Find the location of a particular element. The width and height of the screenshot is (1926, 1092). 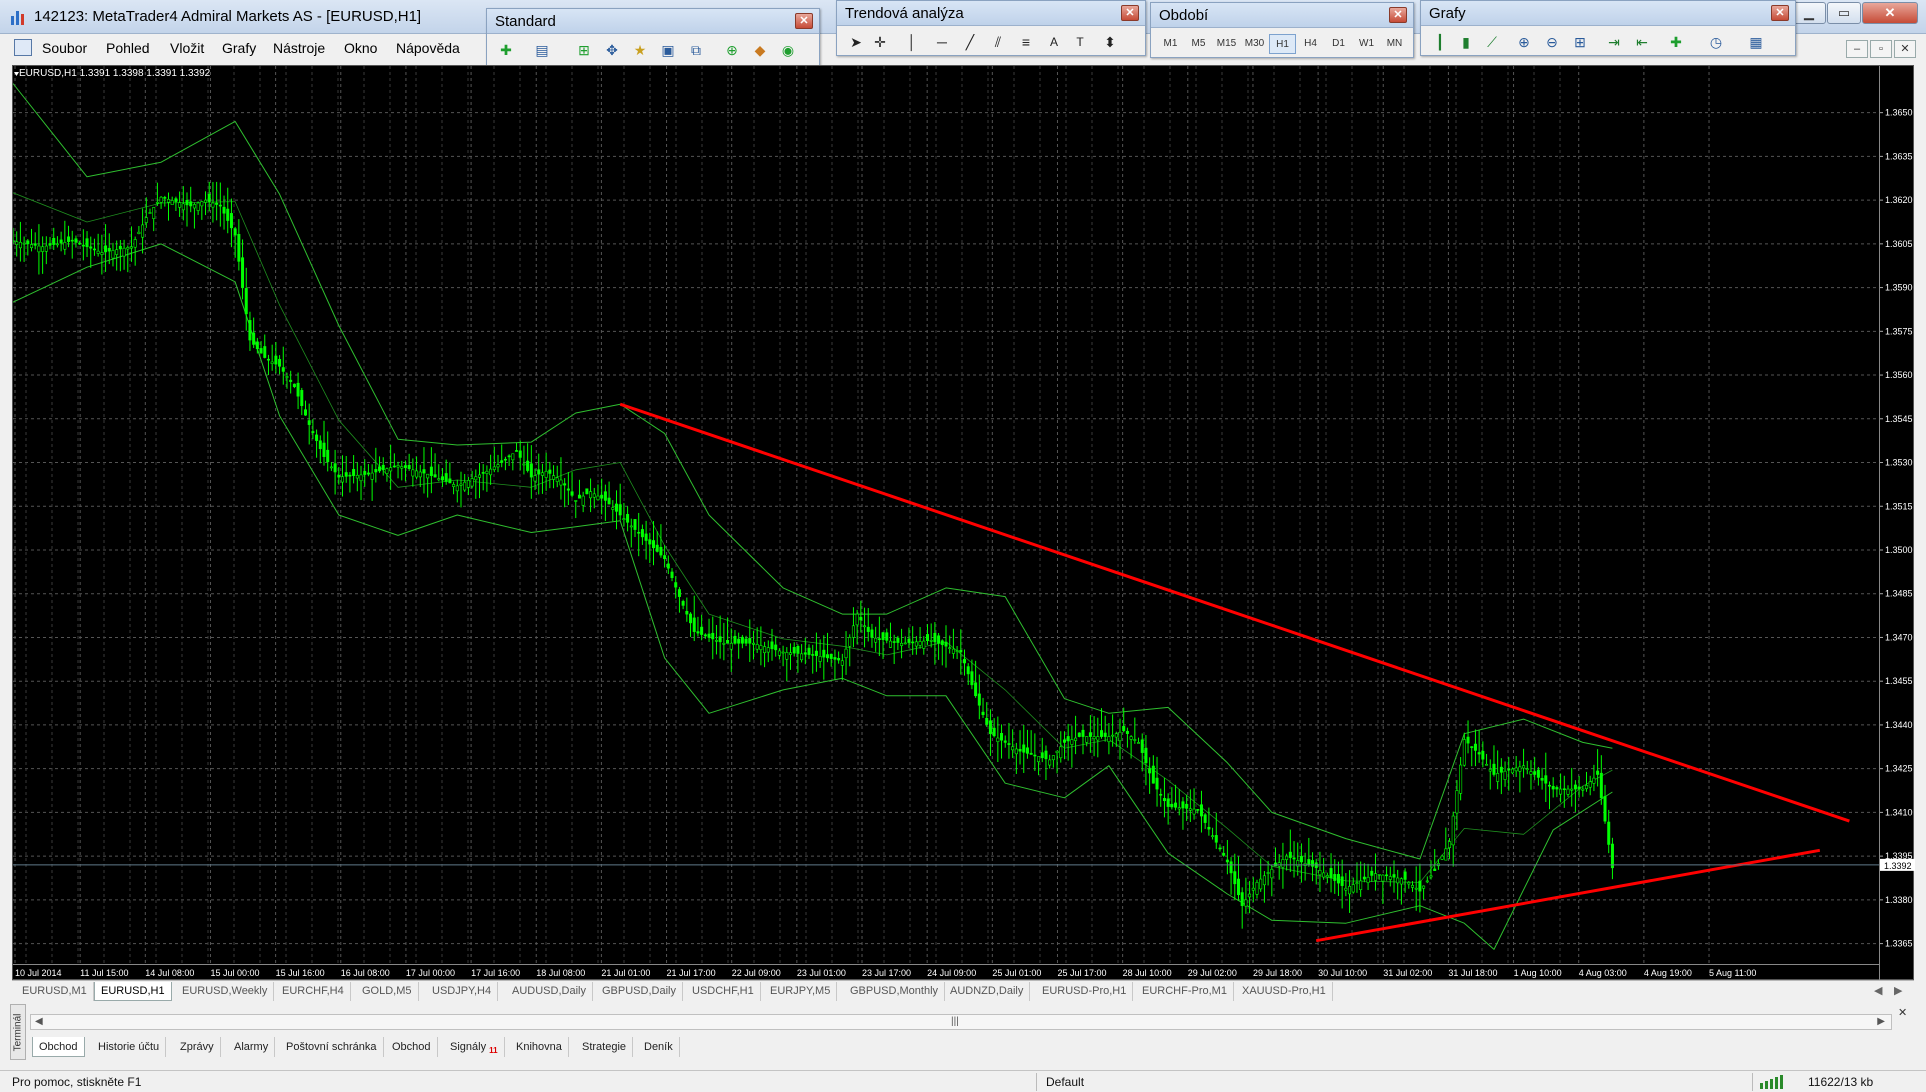

terminal-scrollbar: ◀ ||| ▶ is located at coordinates (961, 1022).